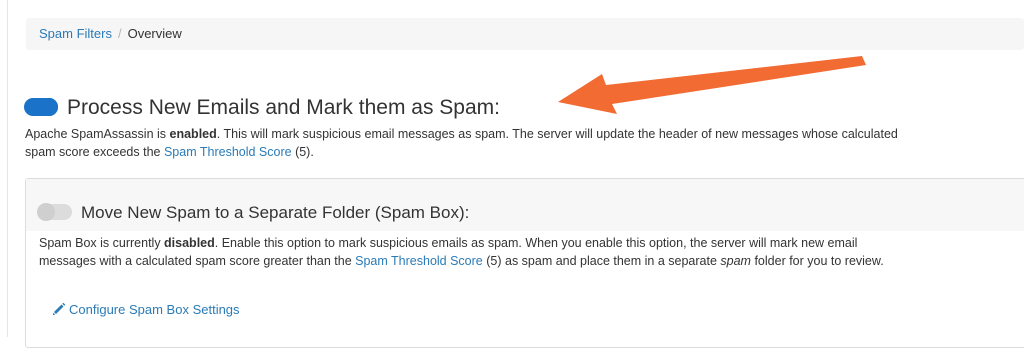  Describe the element at coordinates (59, 309) in the screenshot. I see `pencil-icon` at that location.